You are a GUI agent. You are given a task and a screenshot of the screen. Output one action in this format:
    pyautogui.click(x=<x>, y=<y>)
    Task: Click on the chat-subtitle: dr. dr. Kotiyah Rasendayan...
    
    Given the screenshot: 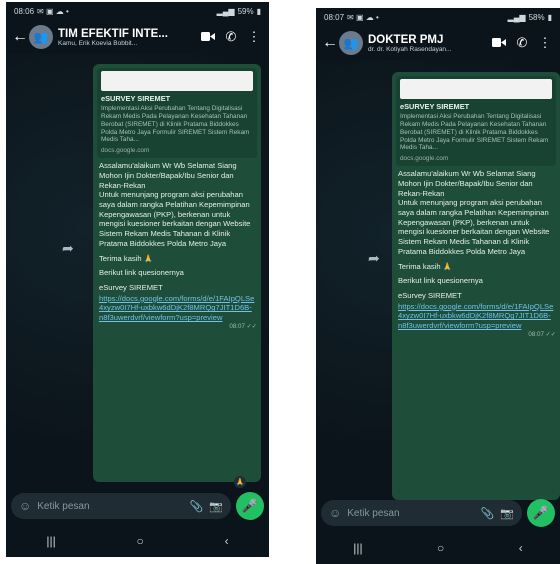 What is the action you would take?
    pyautogui.click(x=410, y=49)
    